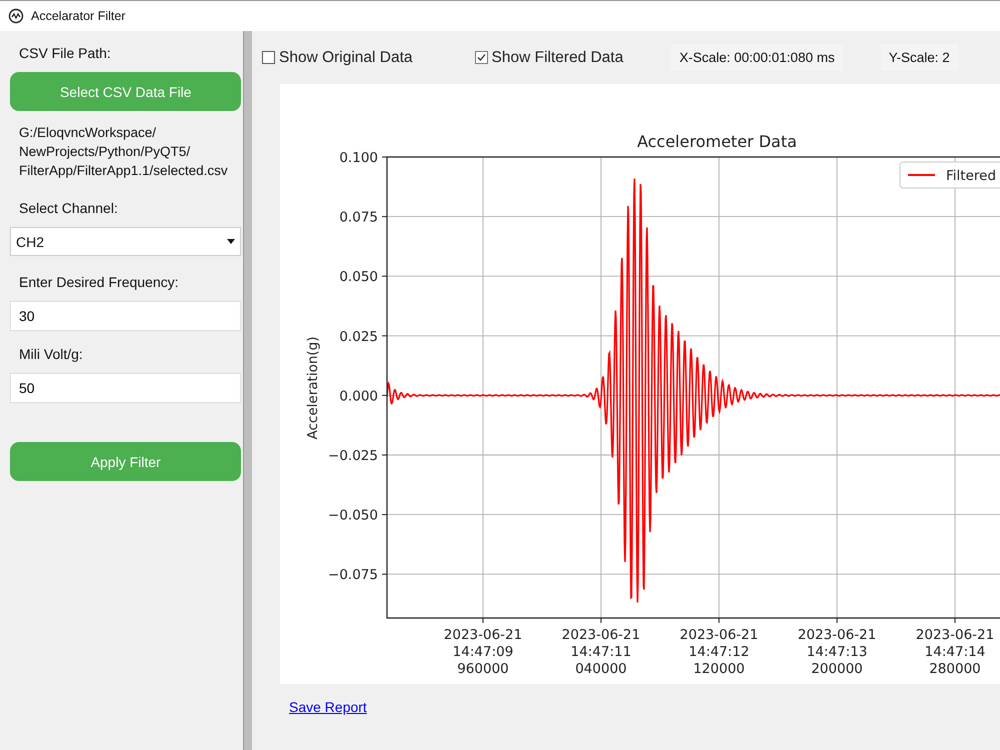 The height and width of the screenshot is (750, 1000). I want to click on chart-title: Accelerometer Data, so click(717, 141).